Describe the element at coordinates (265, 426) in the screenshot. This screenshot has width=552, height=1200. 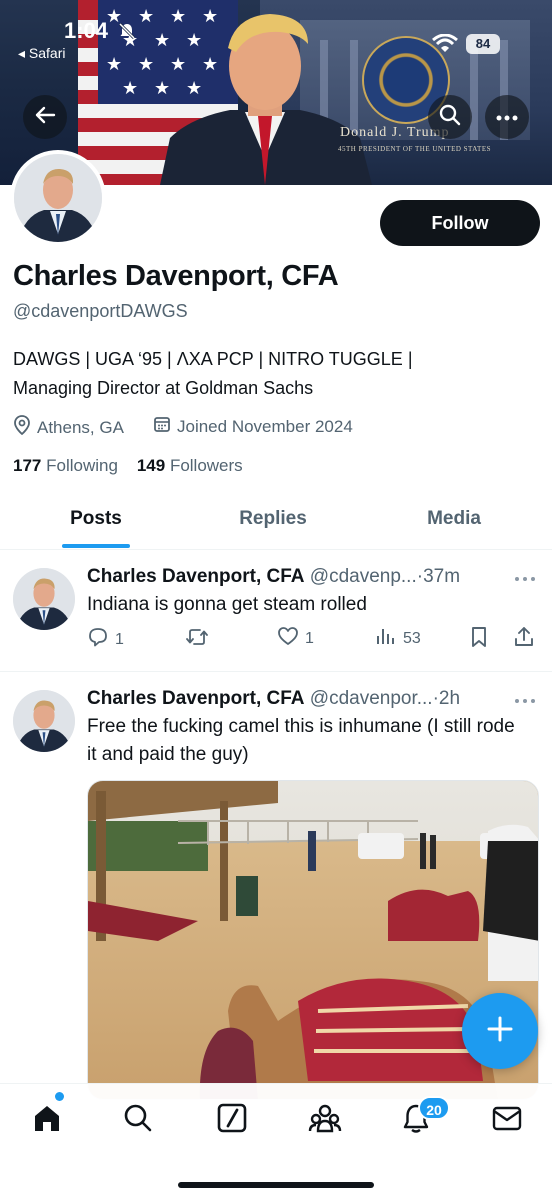
I see `joined-text: Joined November 2024` at that location.